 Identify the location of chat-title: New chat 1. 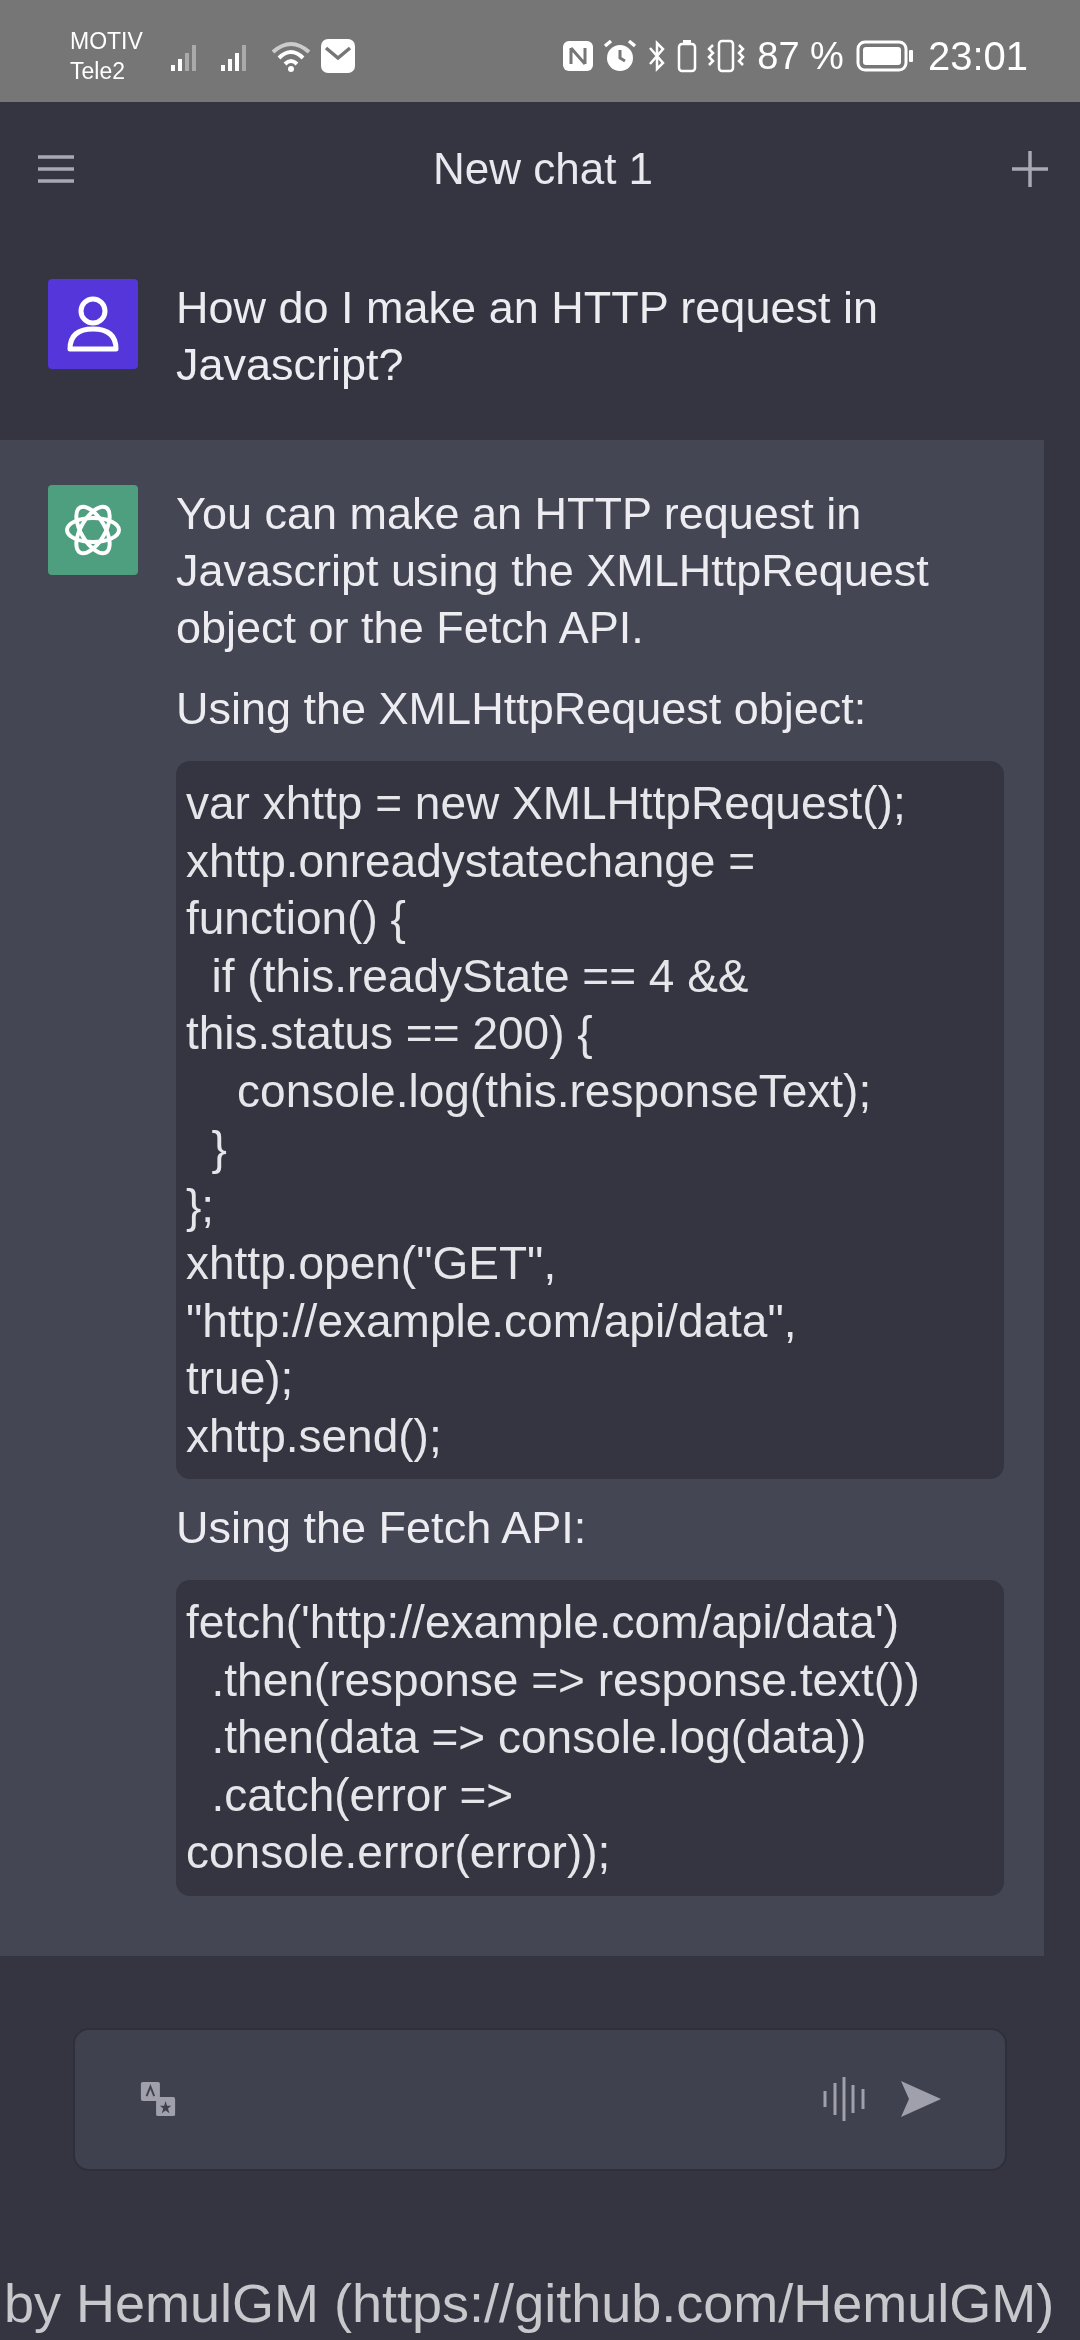
(543, 168).